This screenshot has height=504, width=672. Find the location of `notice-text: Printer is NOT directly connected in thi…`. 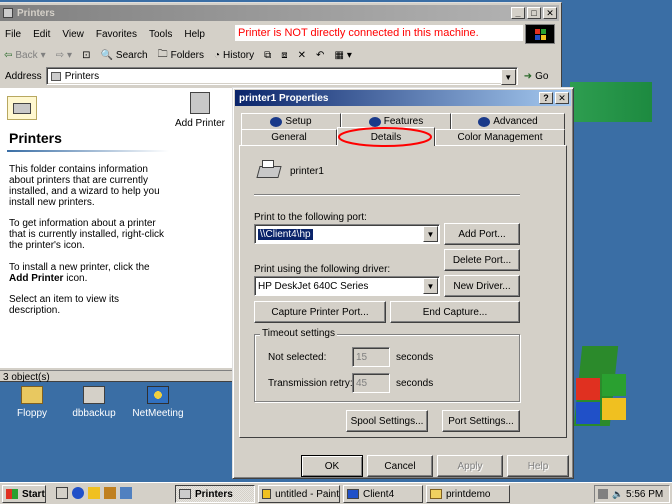

notice-text: Printer is NOT directly connected in thi… is located at coordinates (379, 33).